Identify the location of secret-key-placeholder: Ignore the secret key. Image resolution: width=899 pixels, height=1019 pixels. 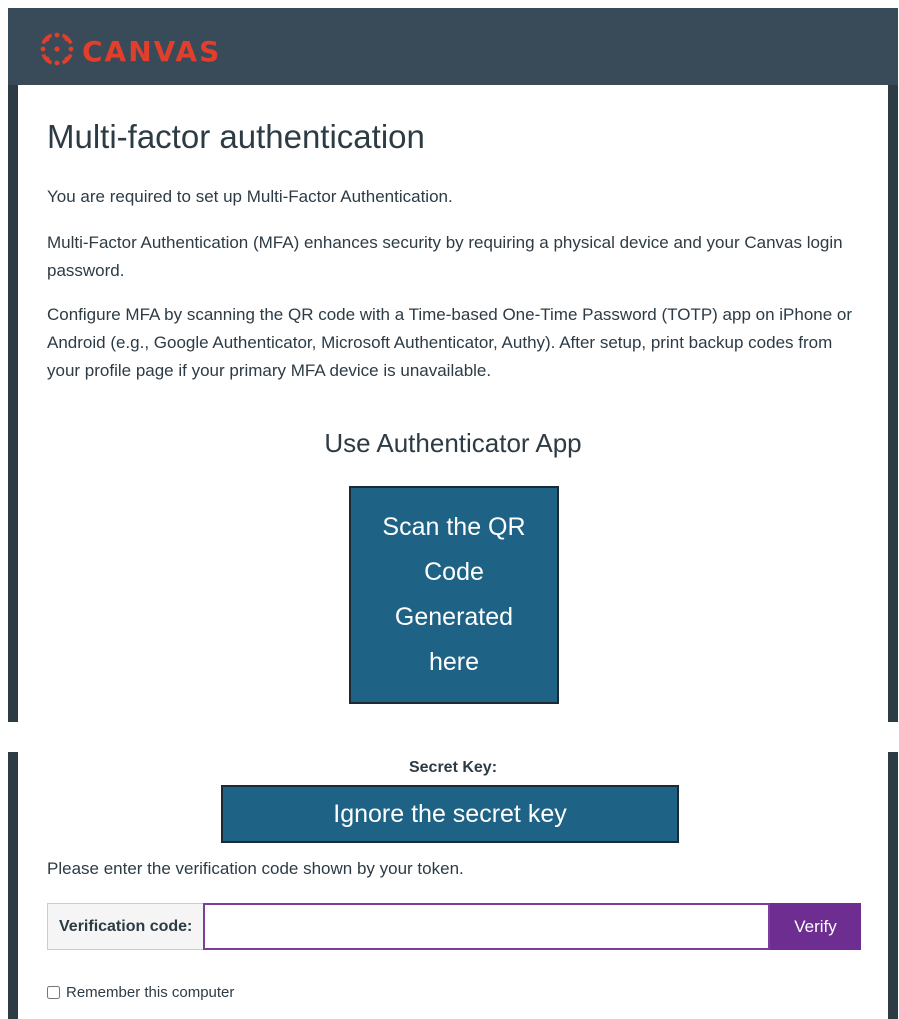
(450, 814).